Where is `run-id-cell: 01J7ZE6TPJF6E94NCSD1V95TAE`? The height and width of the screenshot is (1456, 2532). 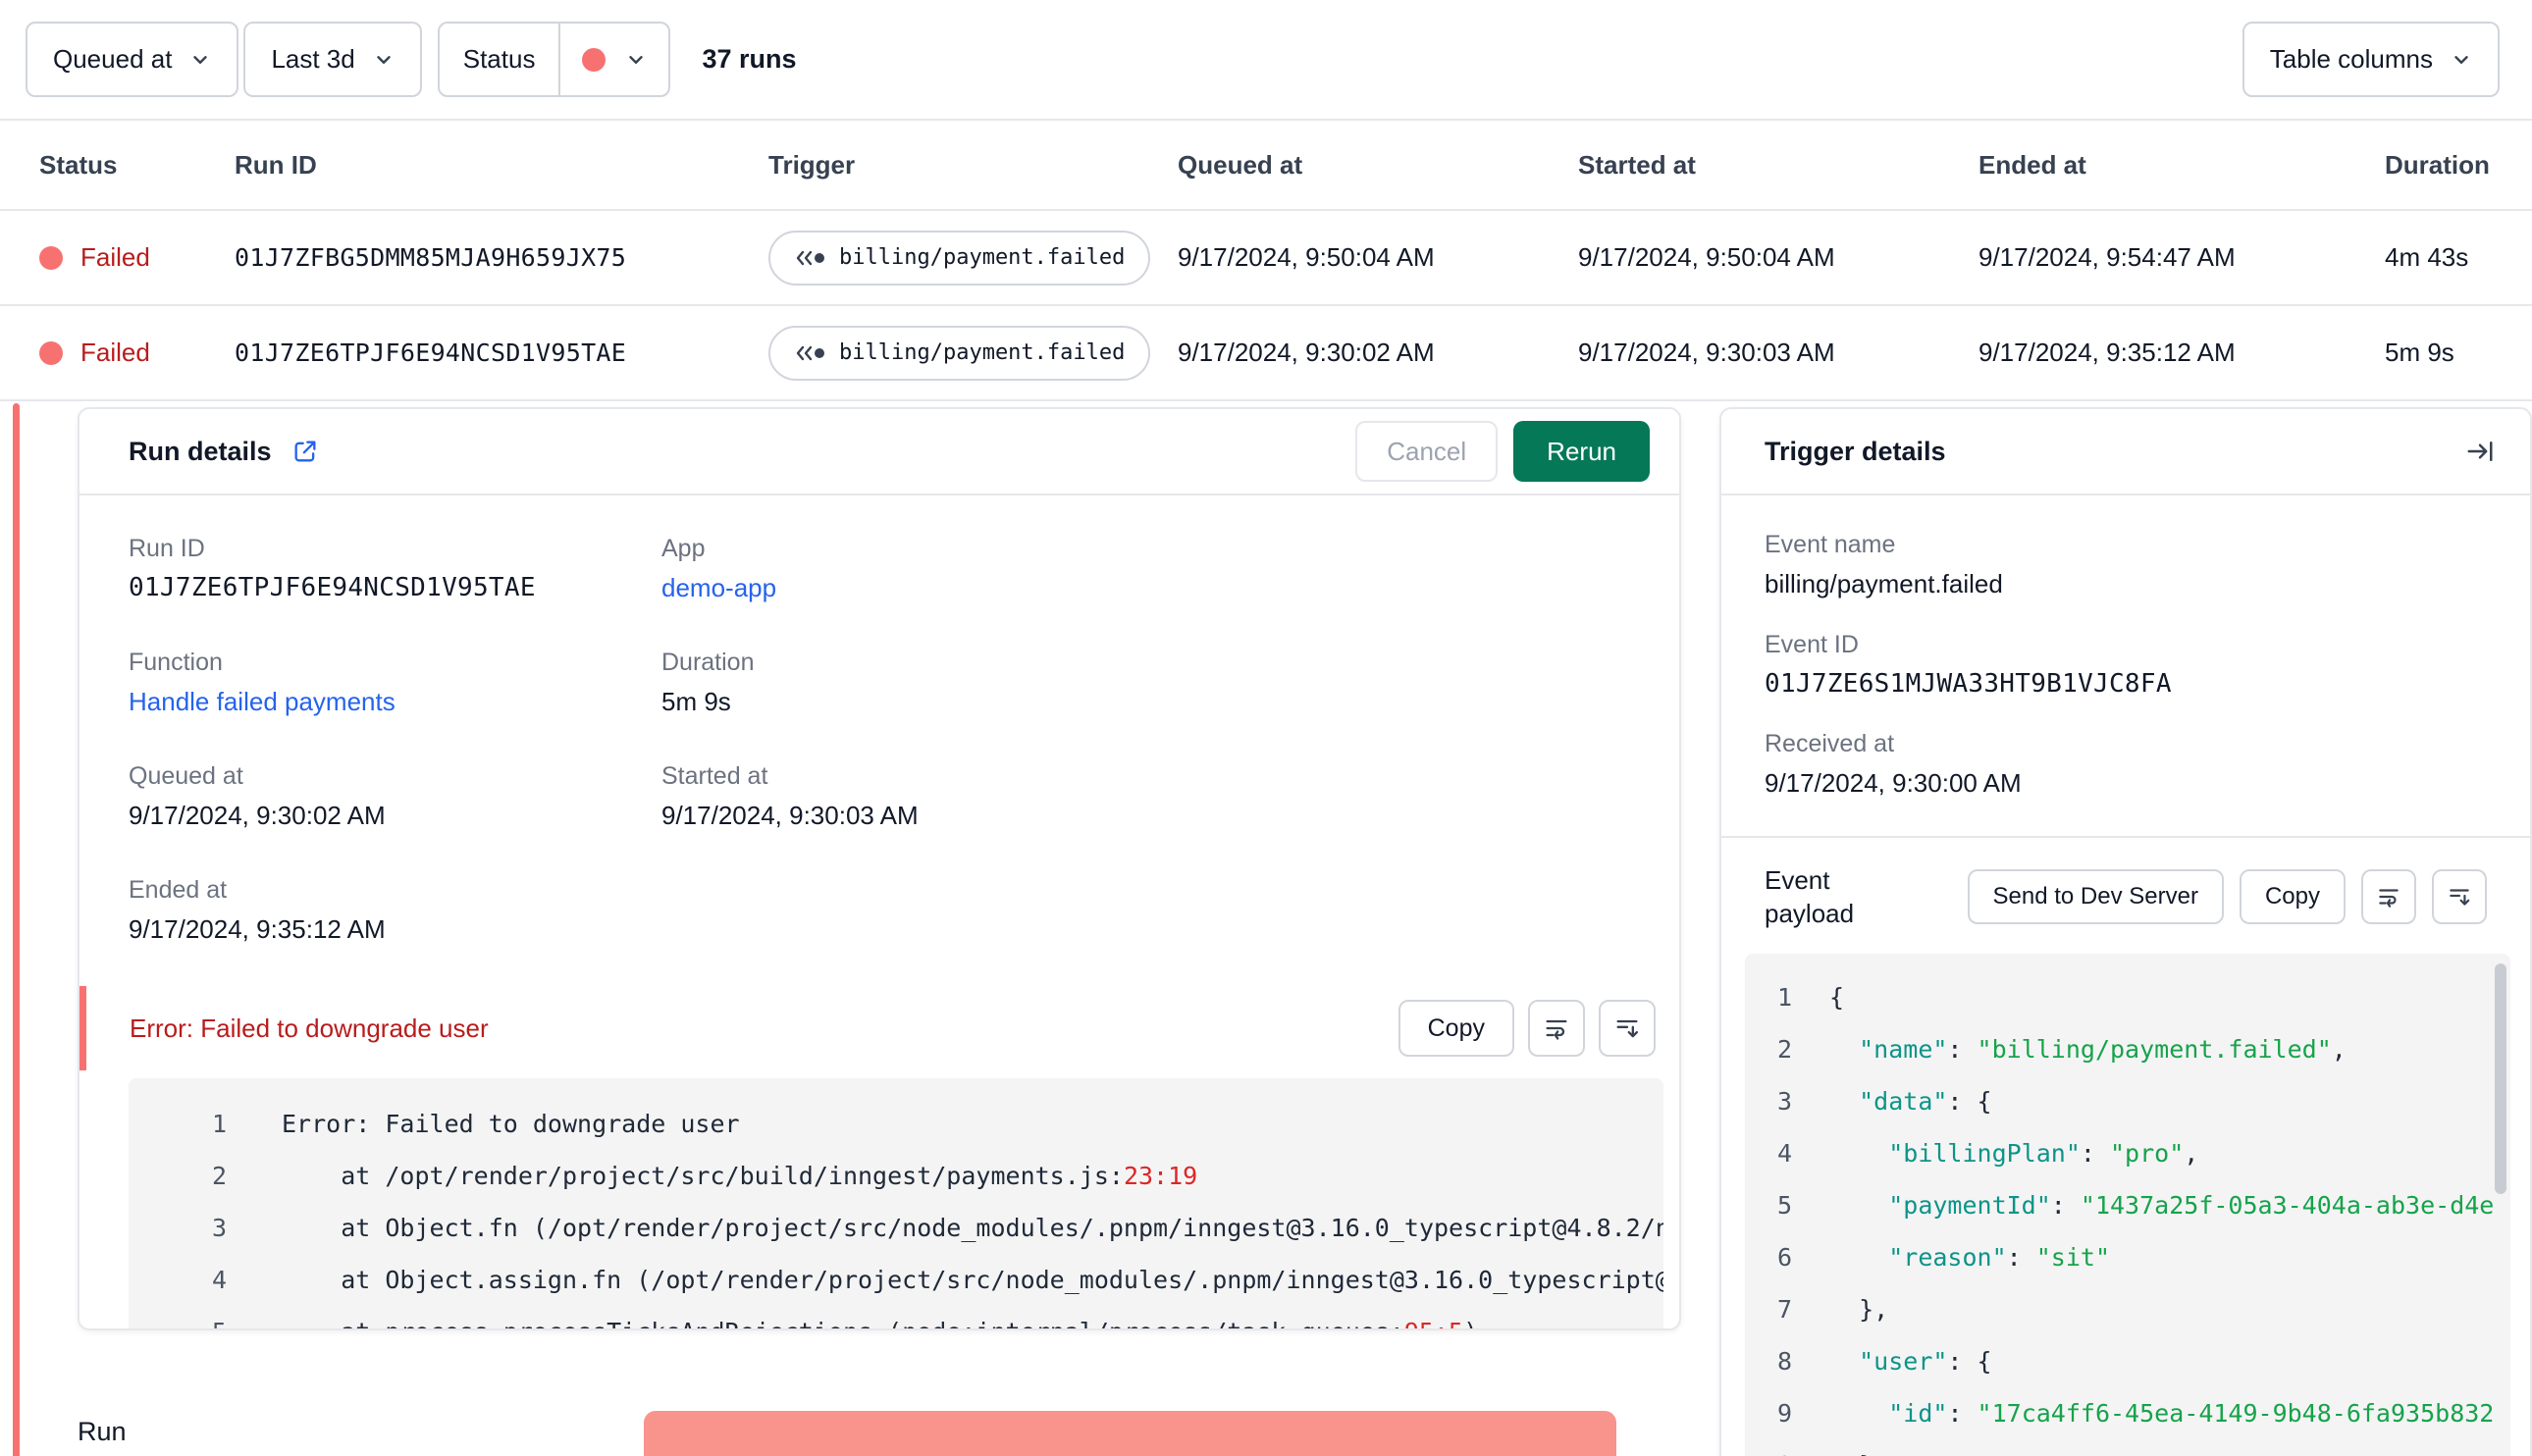 run-id-cell: 01J7ZE6TPJF6E94NCSD1V95TAE is located at coordinates (431, 352).